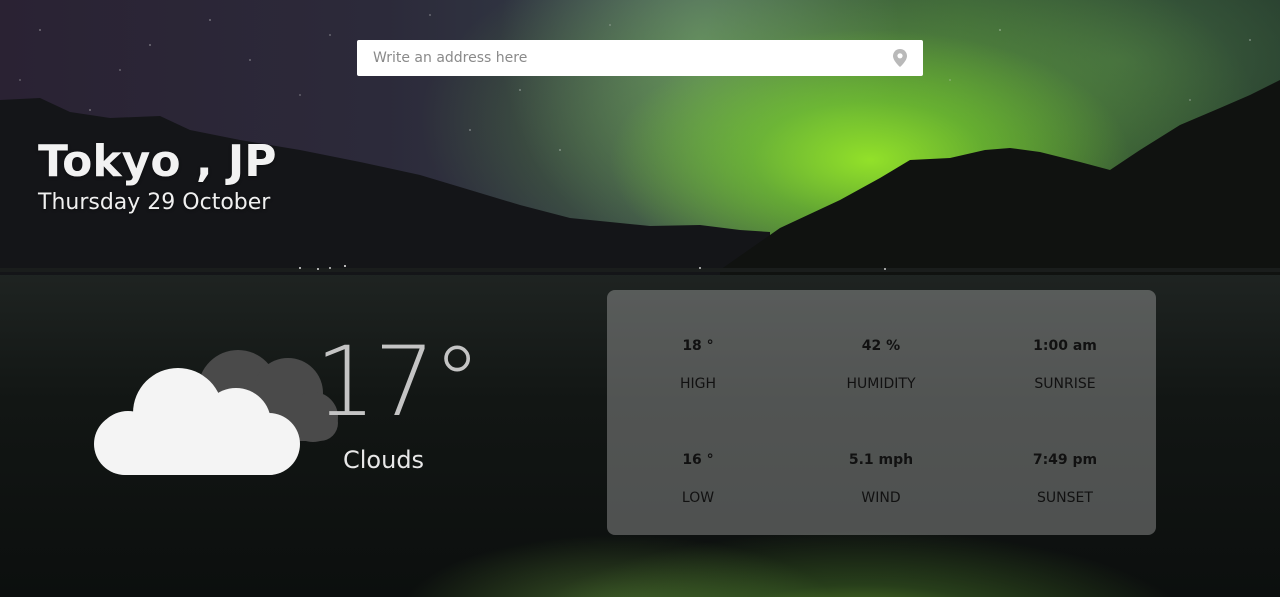 The width and height of the screenshot is (1280, 597). Describe the element at coordinates (216, 412) in the screenshot. I see `clouds-icon` at that location.